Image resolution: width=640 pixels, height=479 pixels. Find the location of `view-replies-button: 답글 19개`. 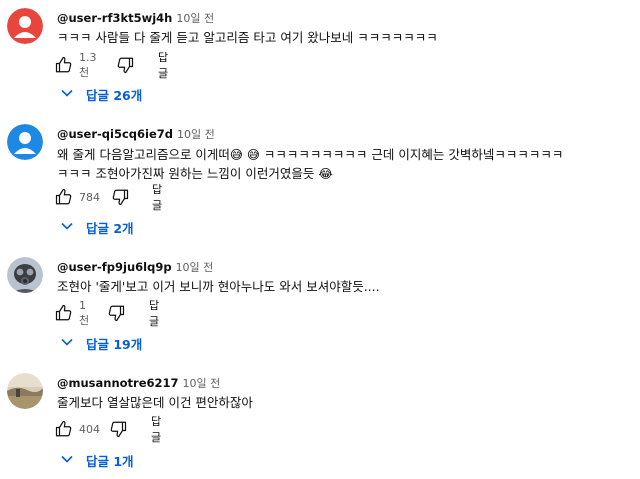

view-replies-button: 답글 19개 is located at coordinates (101, 343).